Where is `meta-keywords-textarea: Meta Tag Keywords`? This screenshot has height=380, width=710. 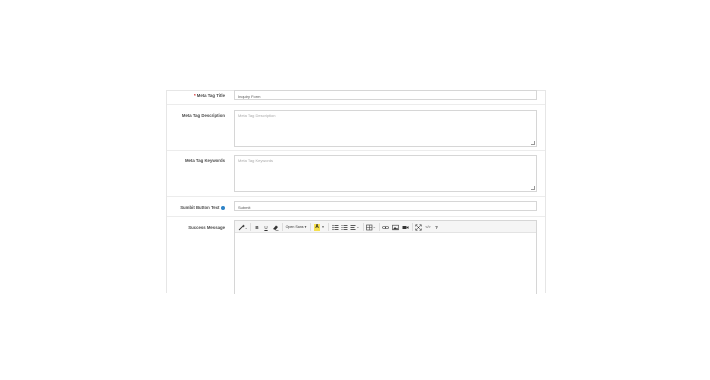
meta-keywords-textarea: Meta Tag Keywords is located at coordinates (385, 173).